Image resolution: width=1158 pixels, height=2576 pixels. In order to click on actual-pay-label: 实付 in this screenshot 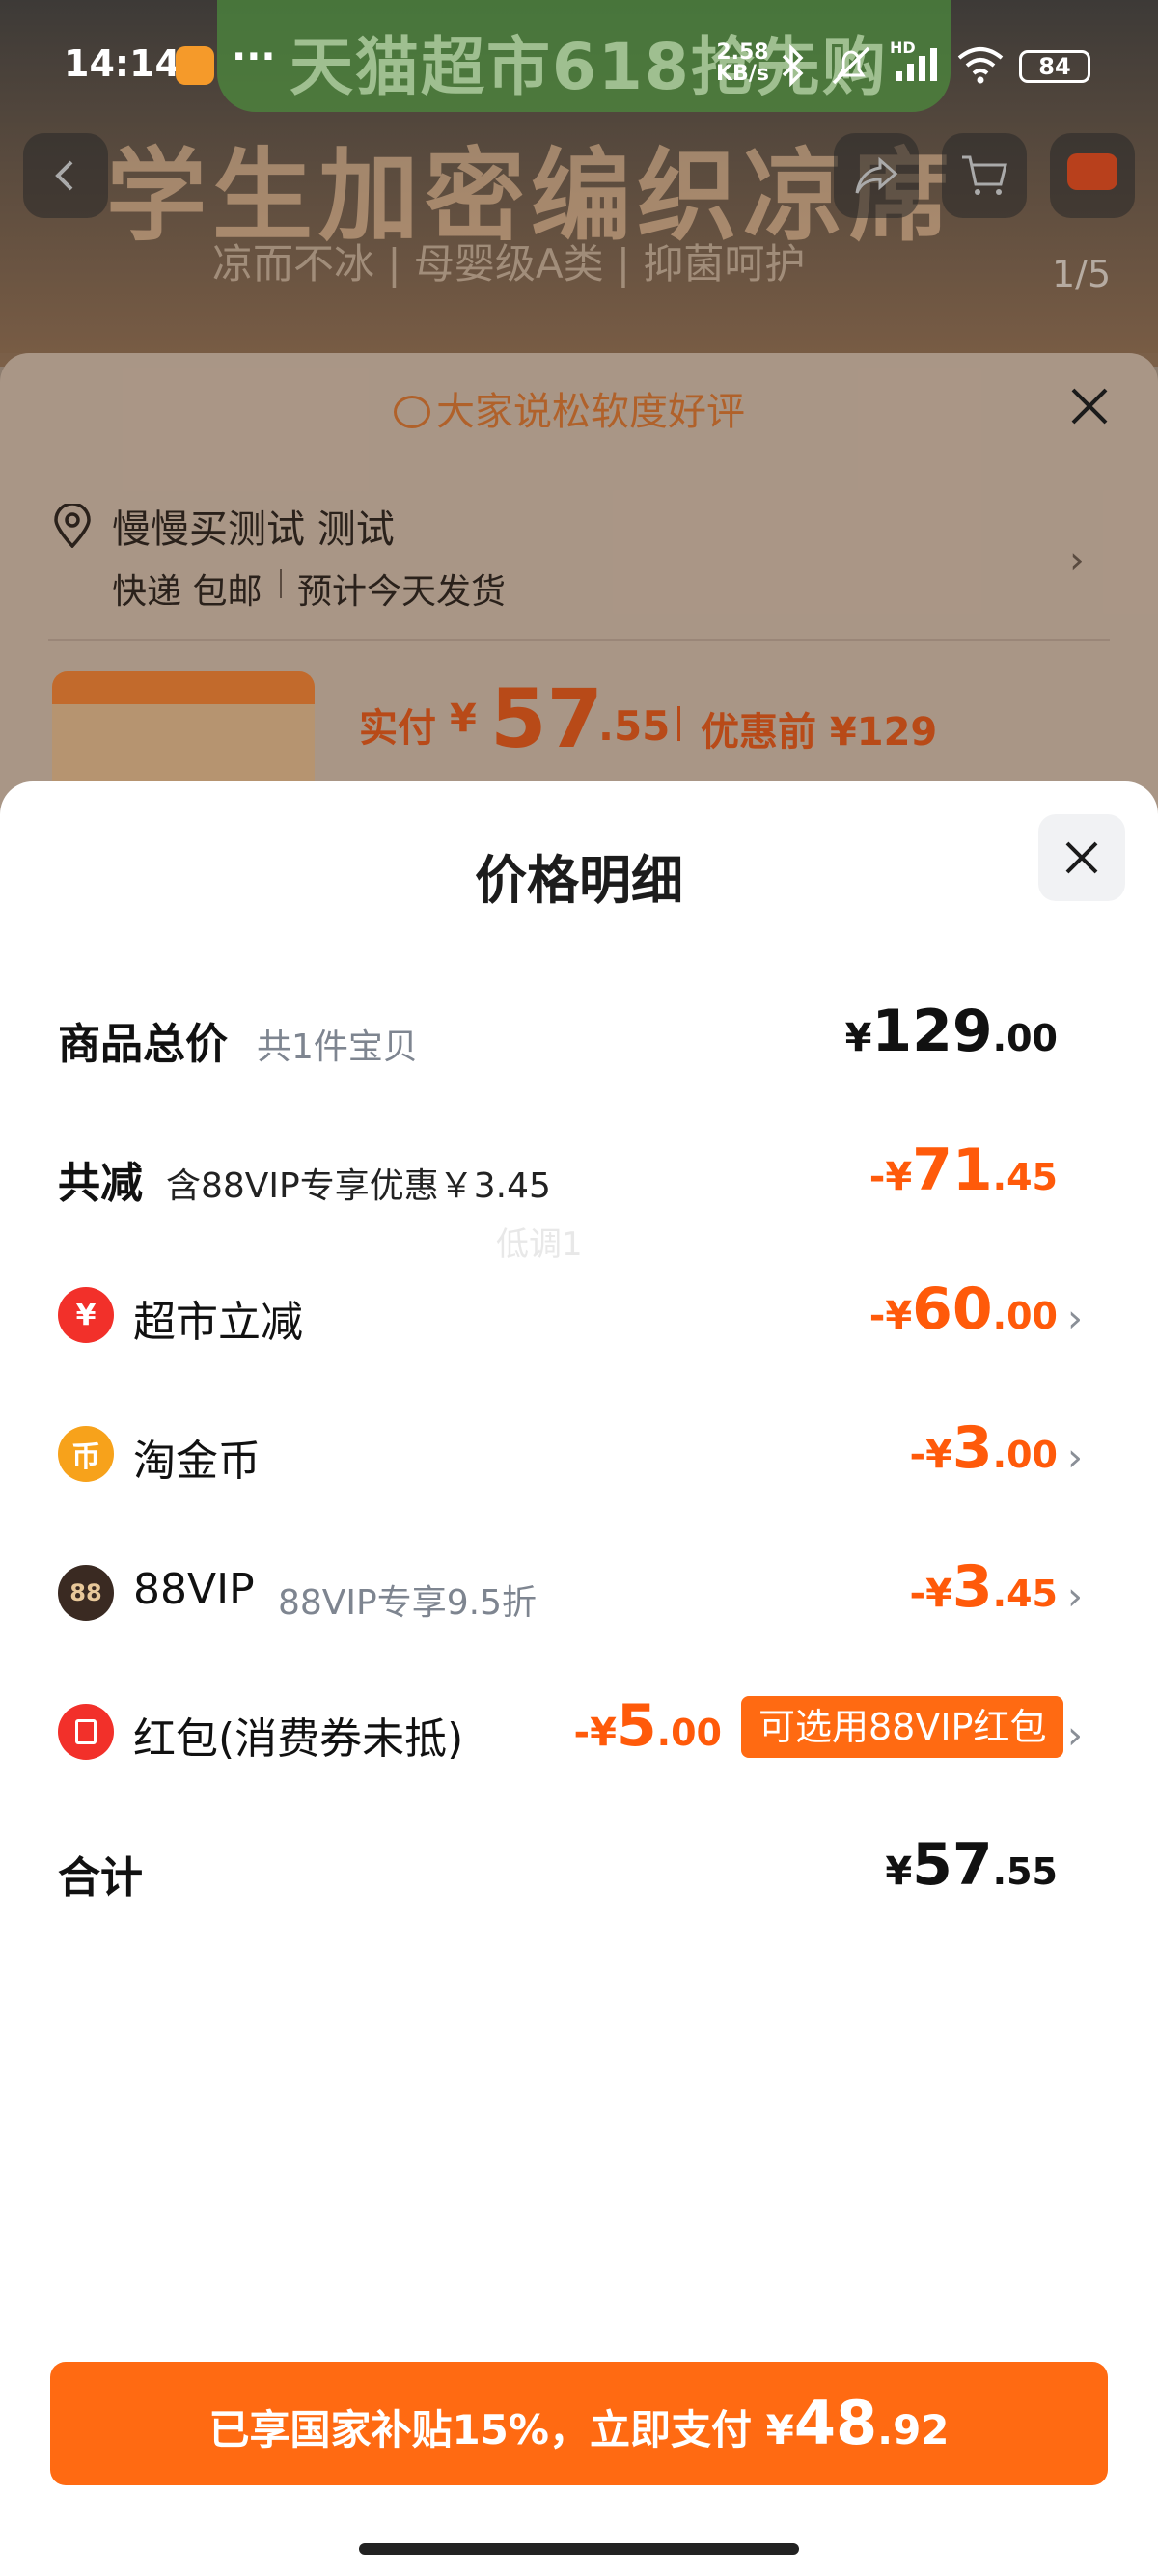, I will do `click(397, 729)`.